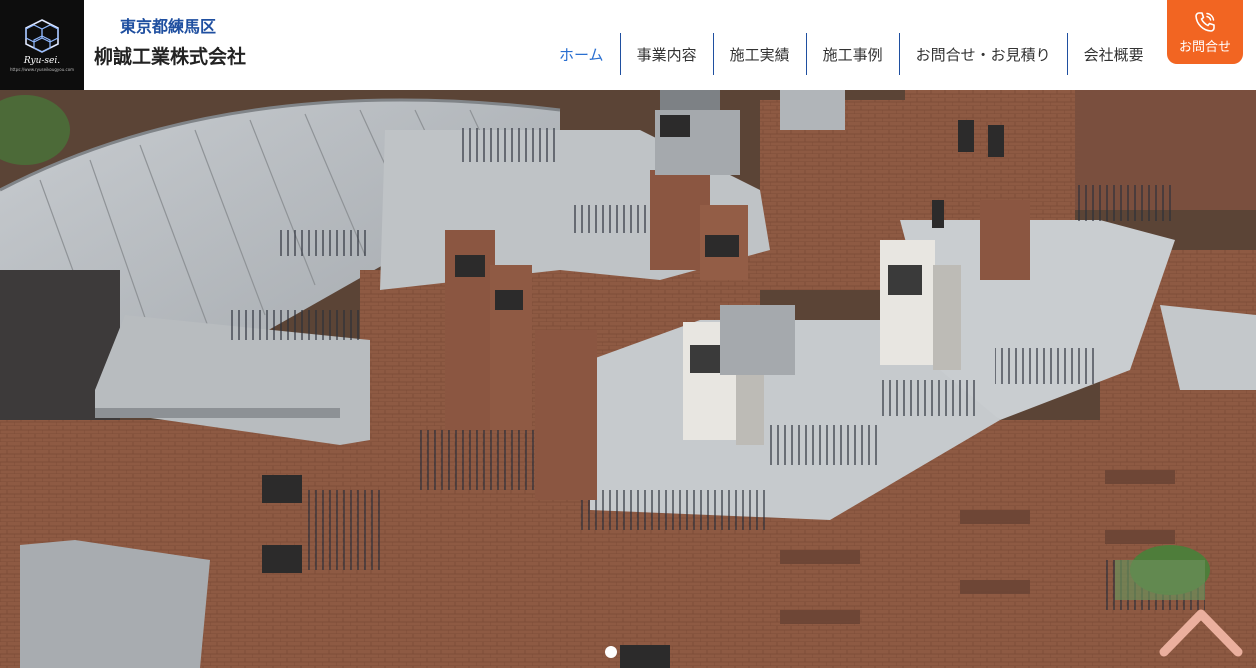 The height and width of the screenshot is (668, 1256). Describe the element at coordinates (168, 26) in the screenshot. I see `location-label: 東京都練馬区` at that location.